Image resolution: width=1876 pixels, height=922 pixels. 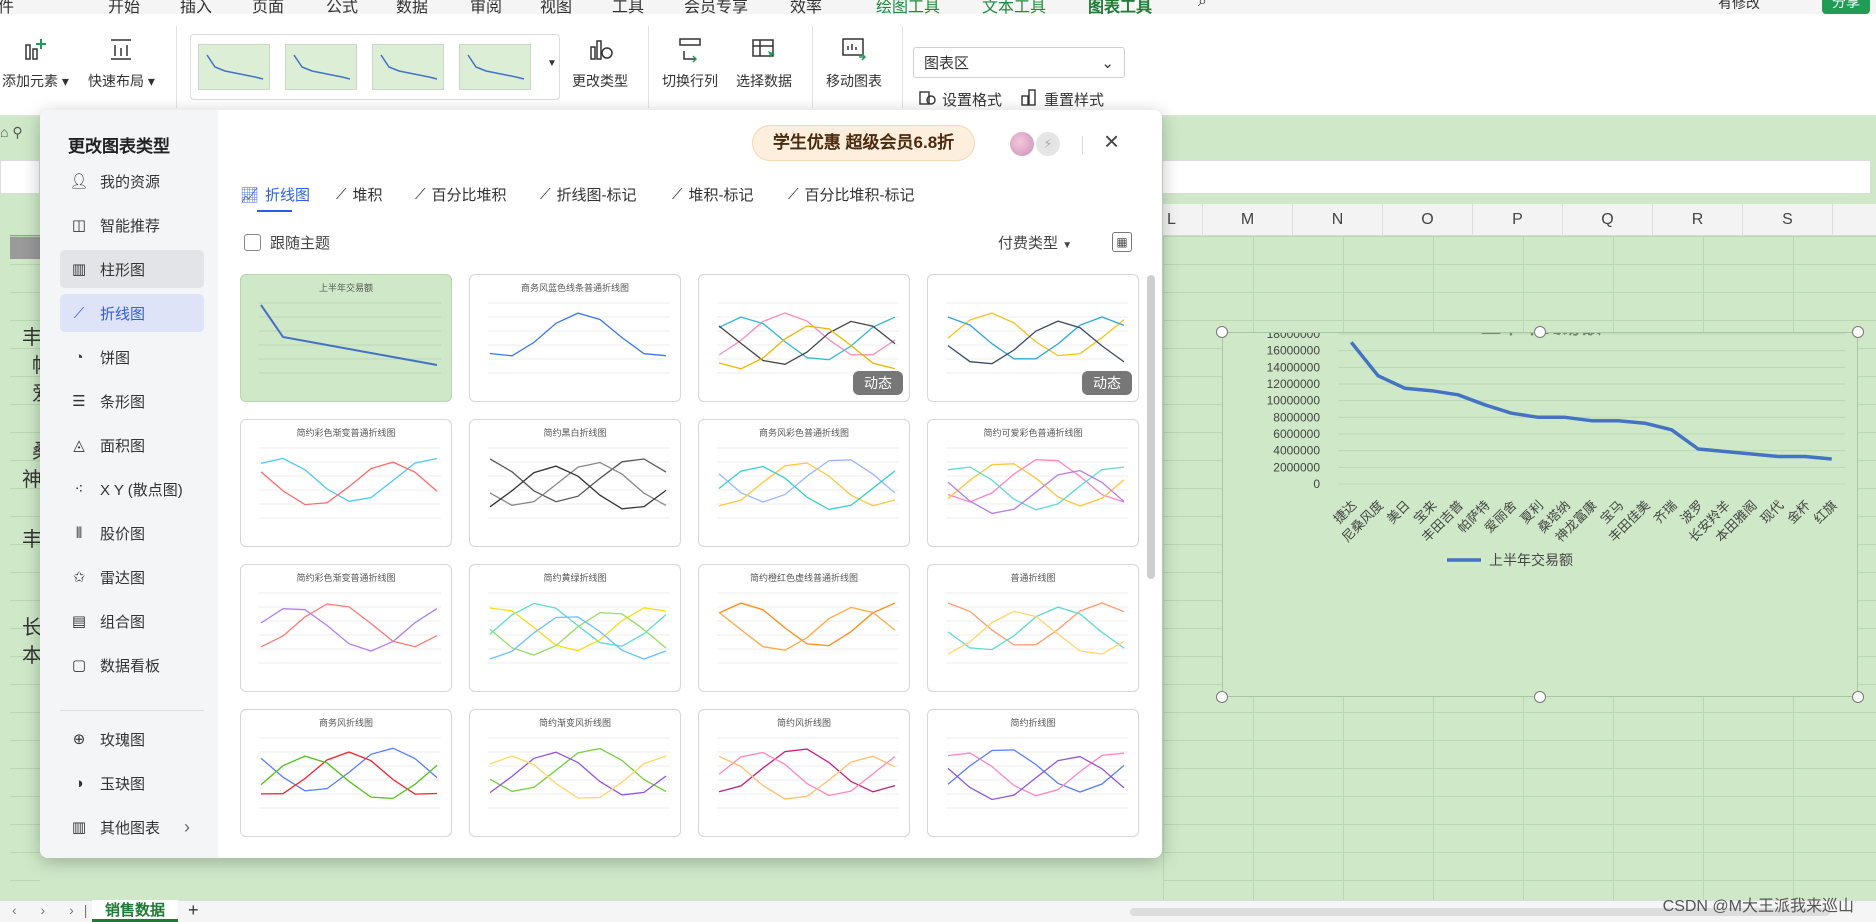 I want to click on menu-tab-data: 数据, so click(x=412, y=7).